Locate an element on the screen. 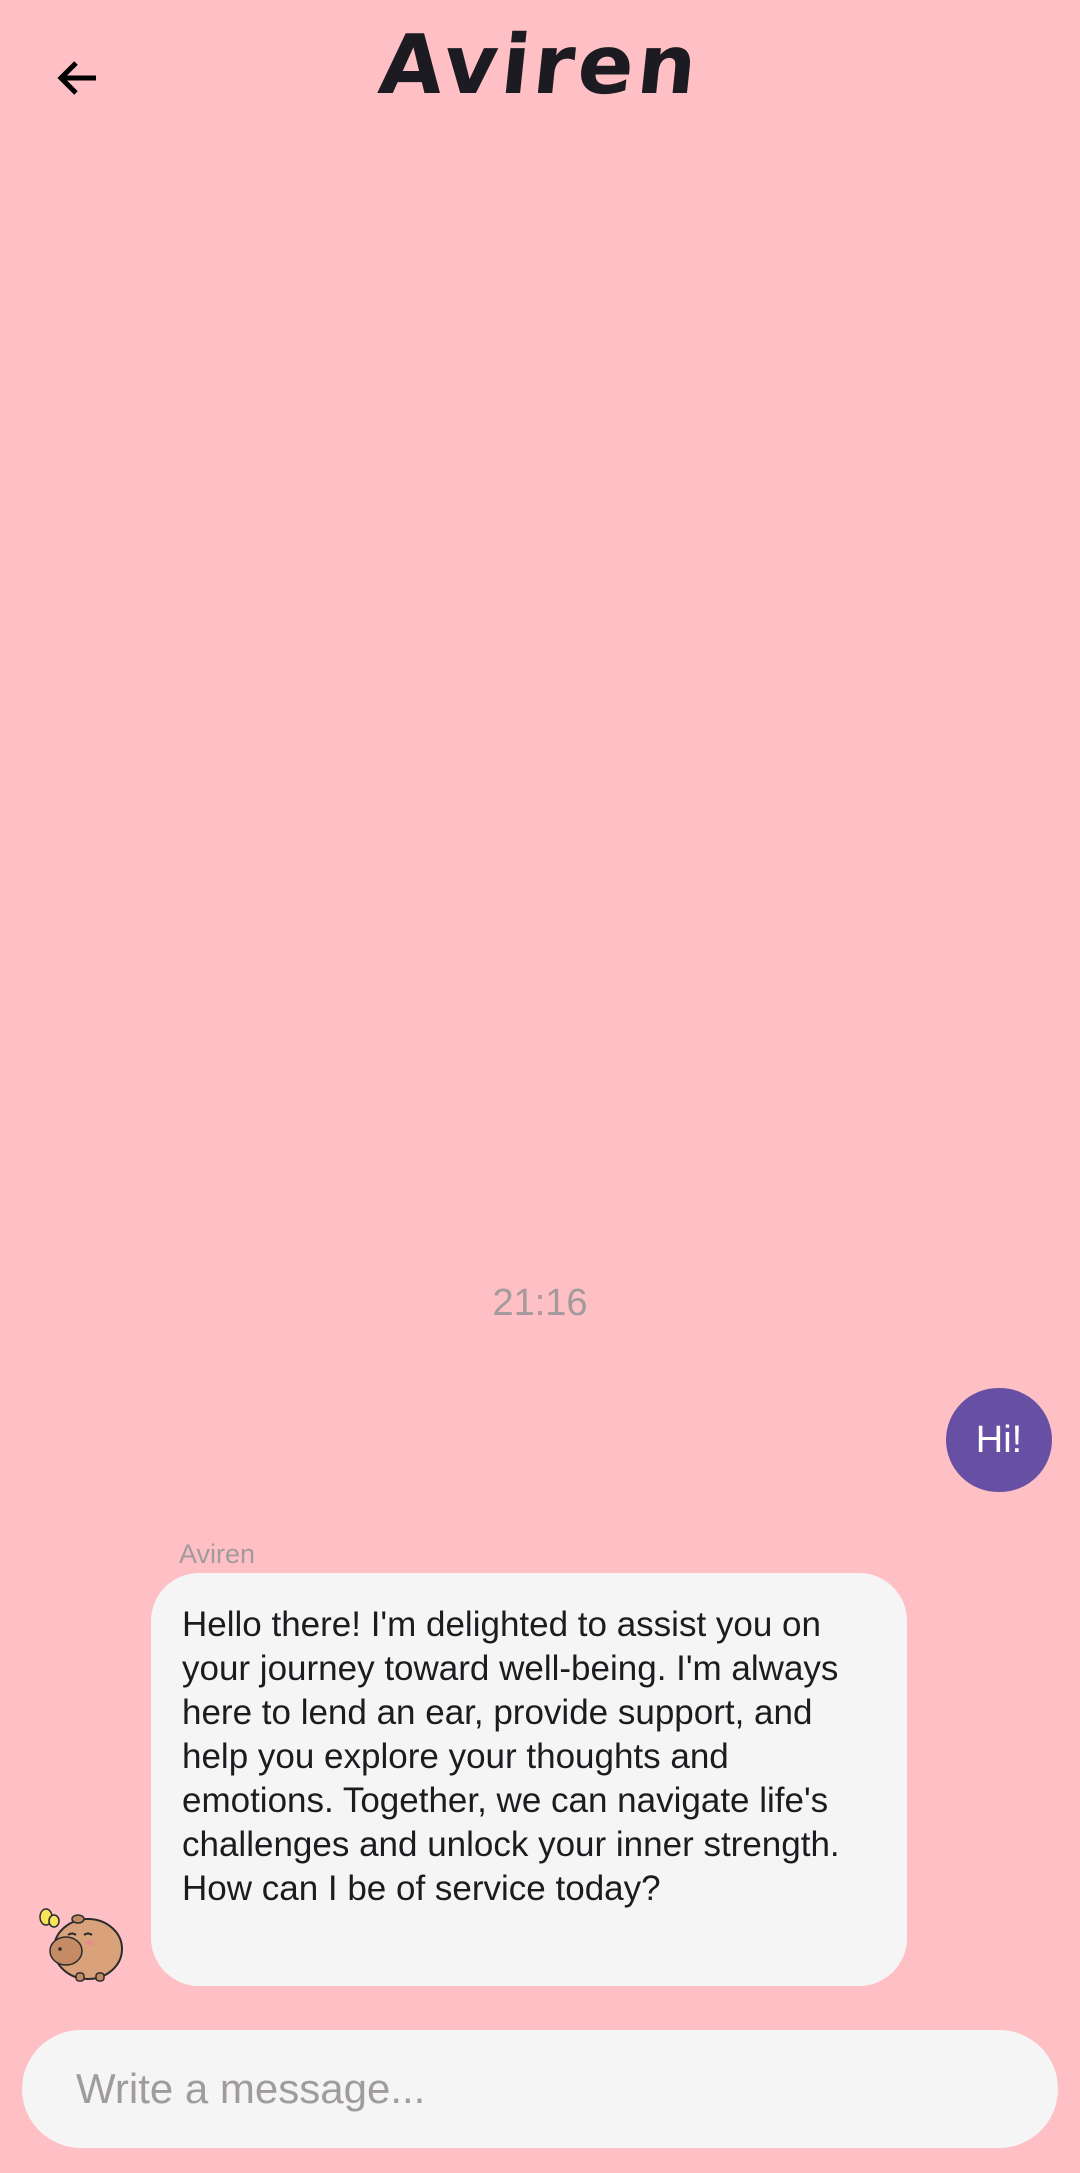 Image resolution: width=1080 pixels, height=2173 pixels. bot-sender-name: Aviren is located at coordinates (217, 1554).